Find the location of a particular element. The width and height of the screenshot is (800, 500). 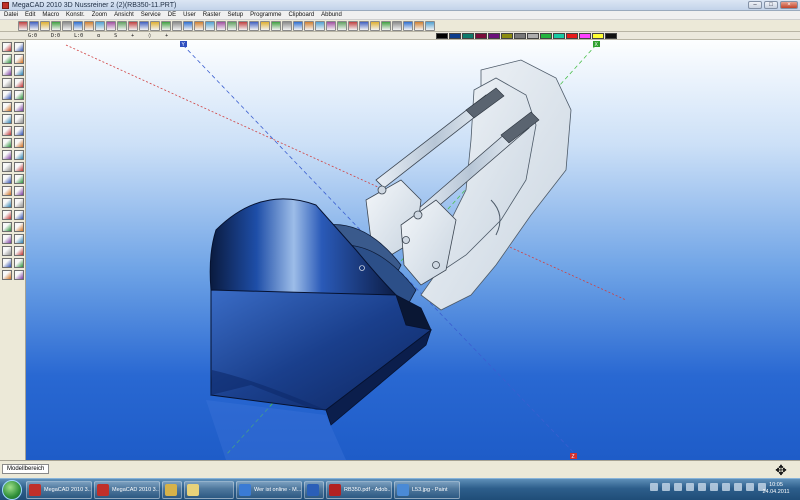

menu-de: DE is located at coordinates (172, 15).